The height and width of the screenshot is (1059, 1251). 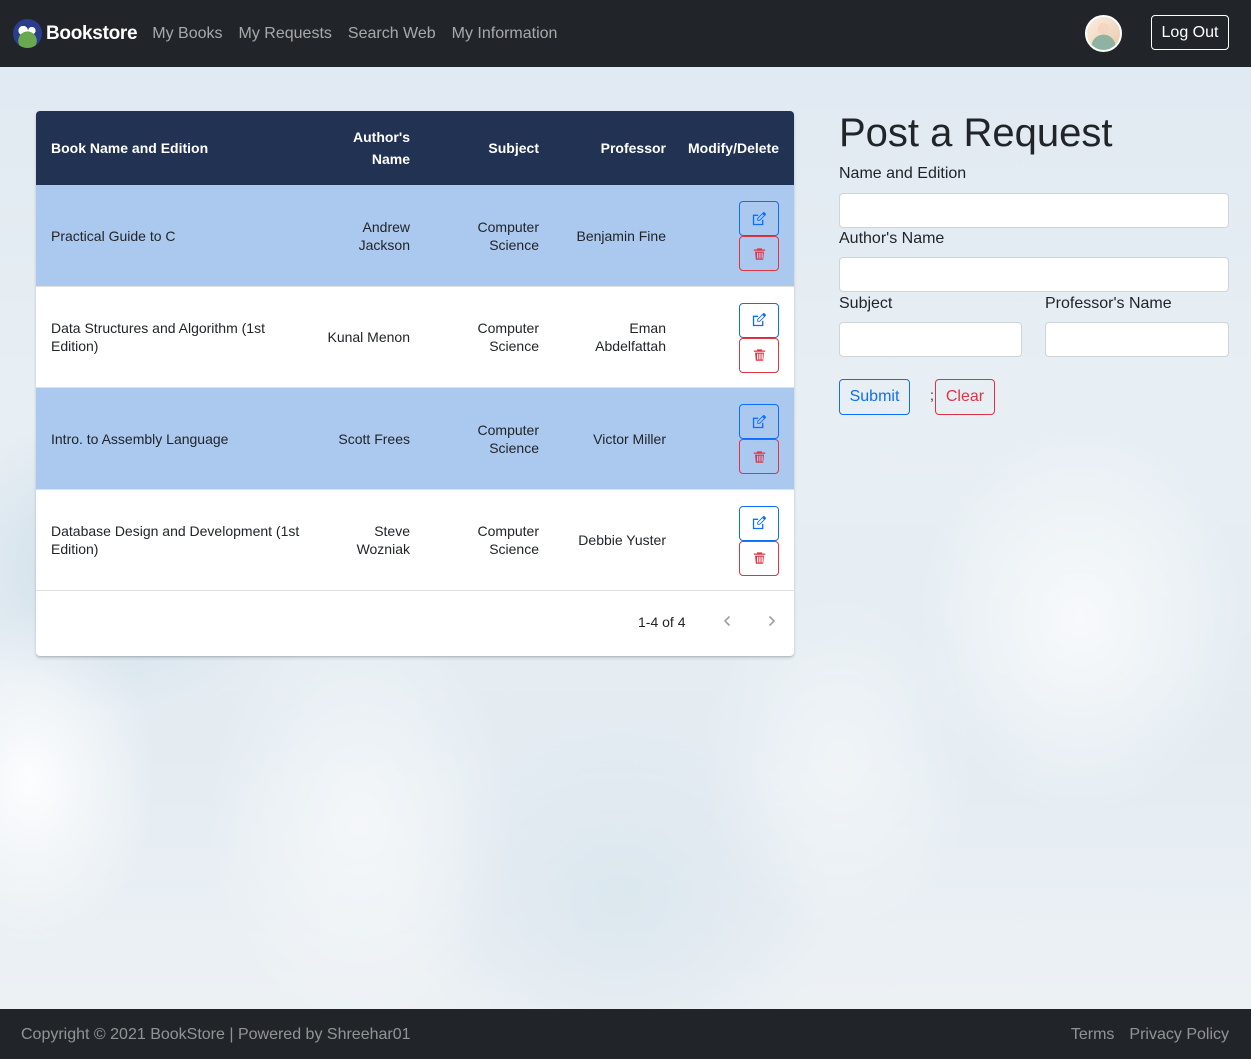 I want to click on header-actions: Modify/Delete, so click(x=733, y=148).